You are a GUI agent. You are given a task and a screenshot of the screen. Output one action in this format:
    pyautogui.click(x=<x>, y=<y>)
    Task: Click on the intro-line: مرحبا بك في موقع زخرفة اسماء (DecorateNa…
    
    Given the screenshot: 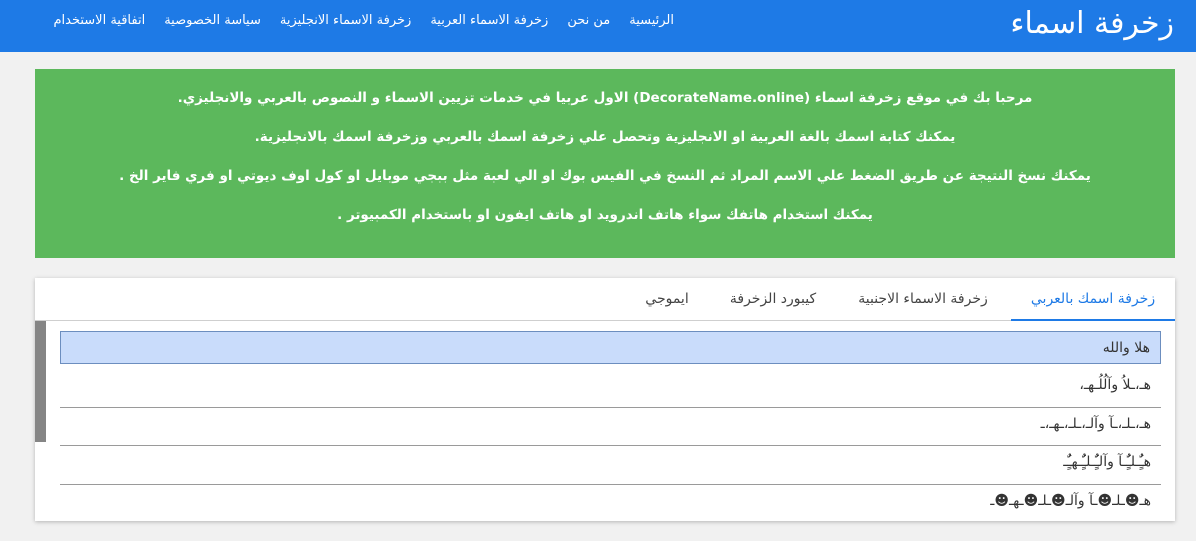 What is the action you would take?
    pyautogui.click(x=605, y=98)
    